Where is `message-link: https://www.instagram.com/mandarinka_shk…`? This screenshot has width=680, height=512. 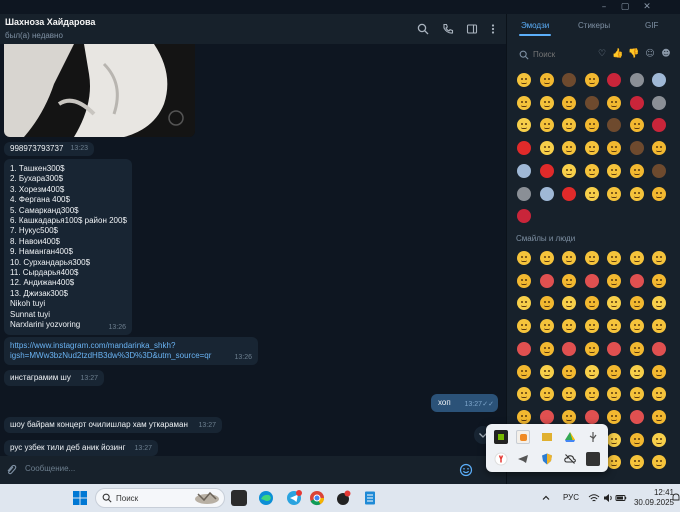
message-link: https://www.instagram.com/mandarinka_shk… is located at coordinates (110, 351).